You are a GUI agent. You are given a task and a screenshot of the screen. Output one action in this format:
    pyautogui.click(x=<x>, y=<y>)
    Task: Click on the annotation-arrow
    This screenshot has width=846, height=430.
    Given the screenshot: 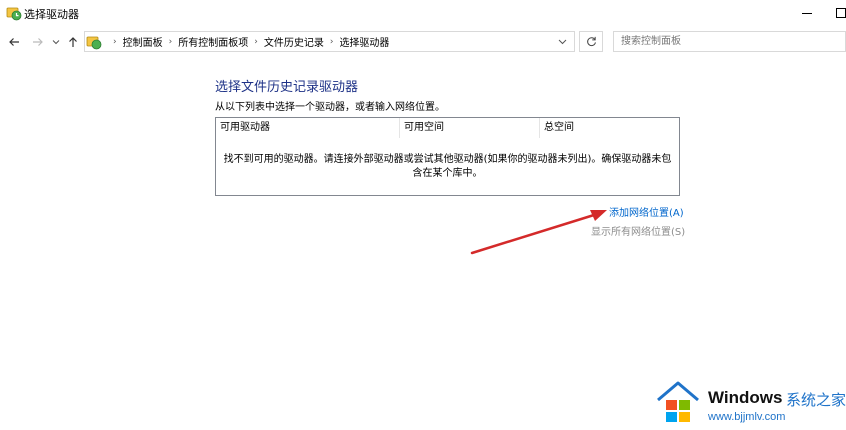 What is the action you would take?
    pyautogui.click(x=538, y=232)
    